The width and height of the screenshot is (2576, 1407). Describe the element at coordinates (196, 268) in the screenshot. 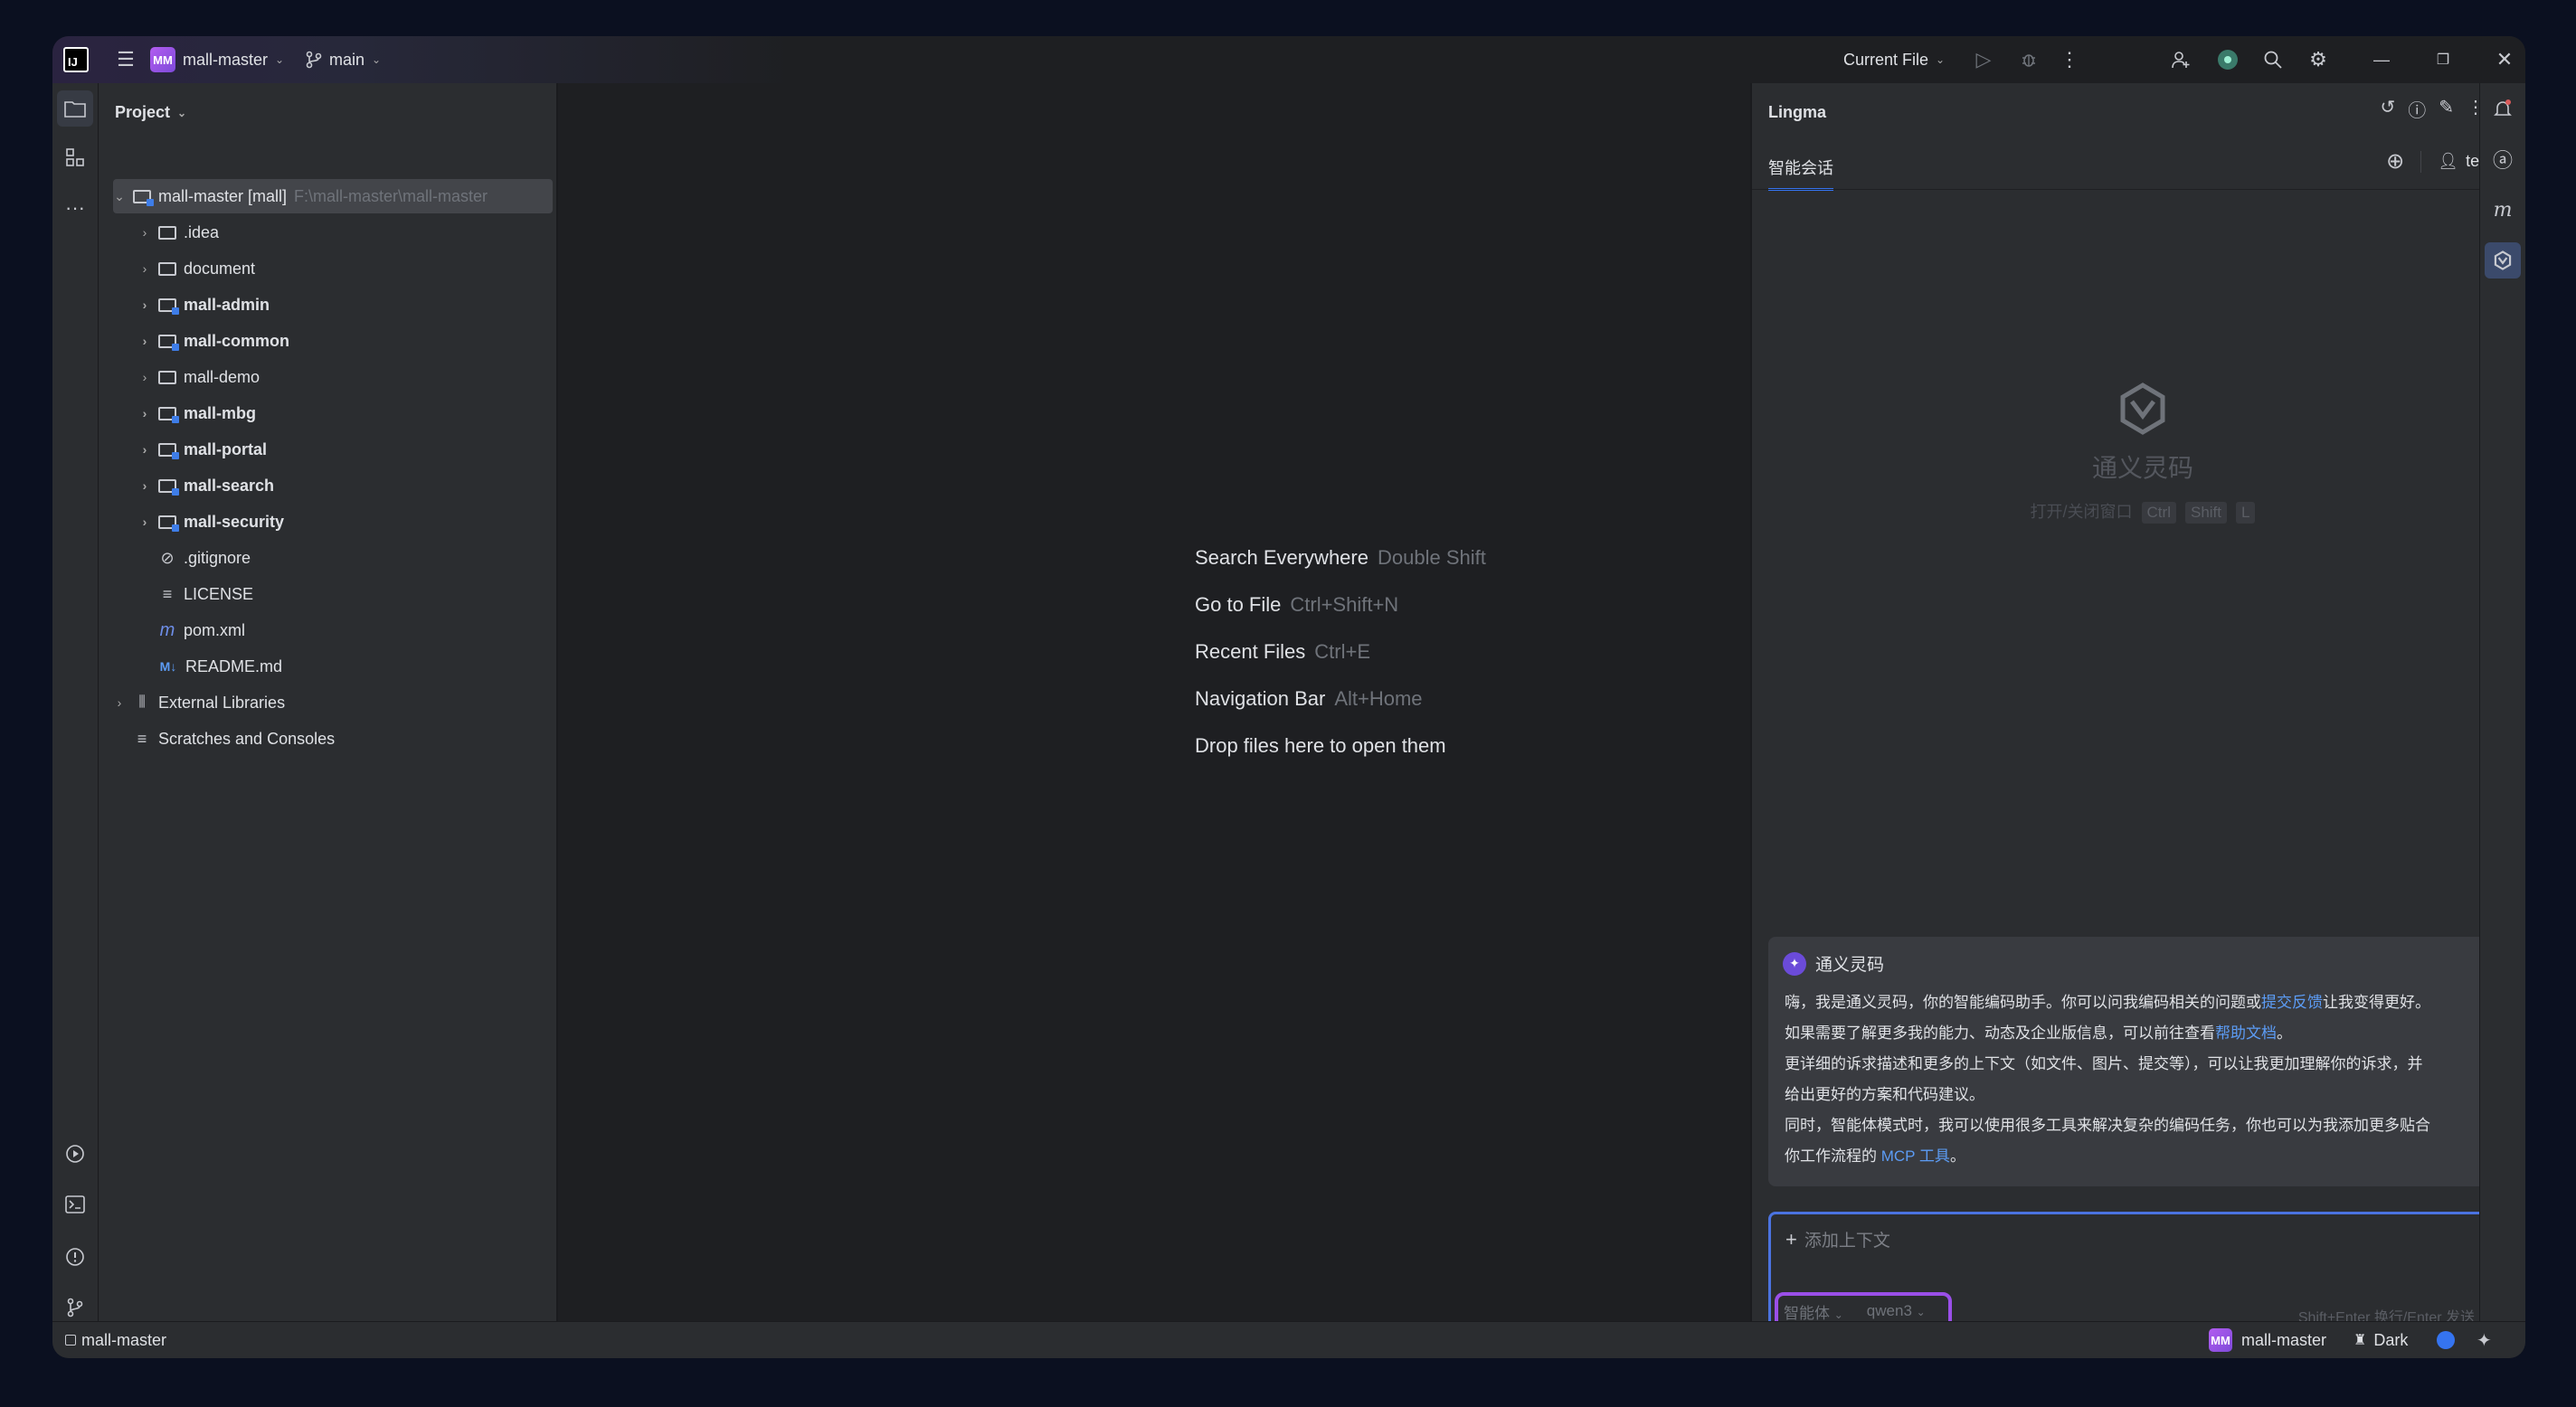

I see `tree-item: › document` at that location.